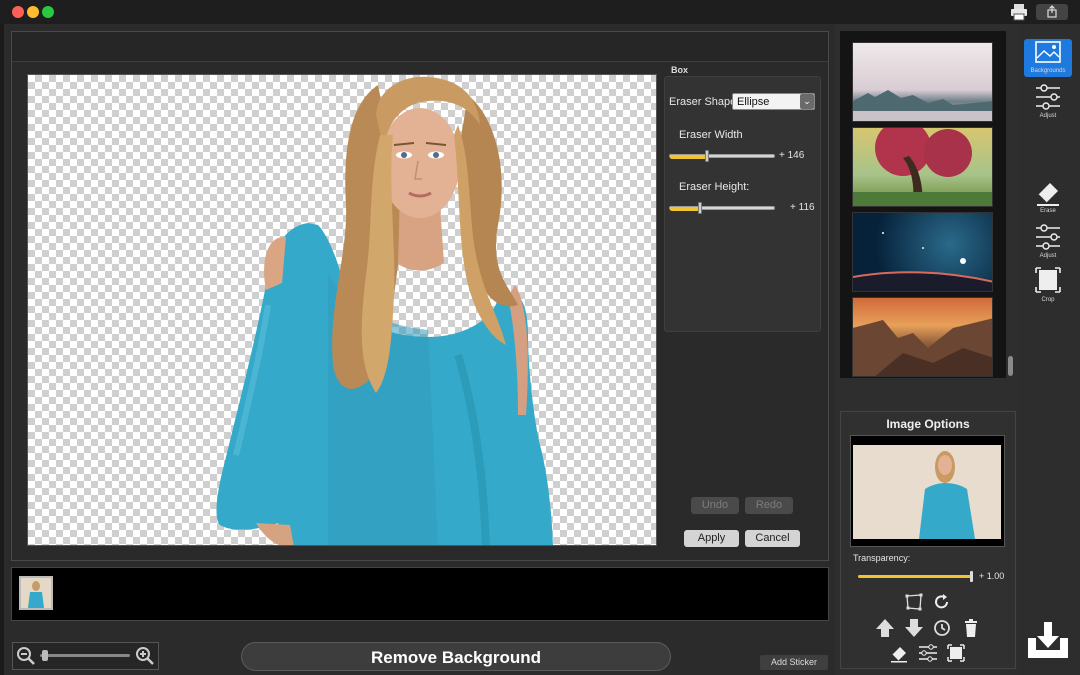 The width and height of the screenshot is (1080, 675). What do you see at coordinates (715, 505) in the screenshot?
I see `undo-button: Undo` at bounding box center [715, 505].